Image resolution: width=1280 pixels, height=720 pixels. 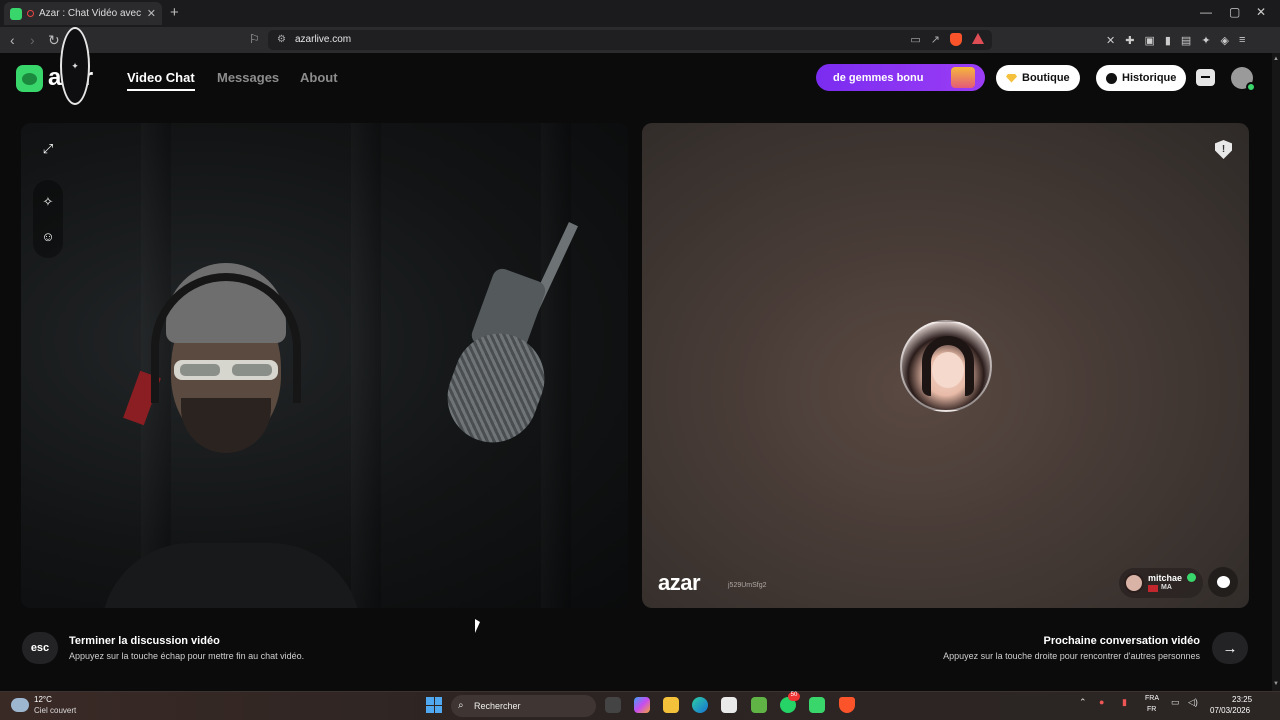 I want to click on puzzle-icon: ✚, so click(x=1129, y=40).